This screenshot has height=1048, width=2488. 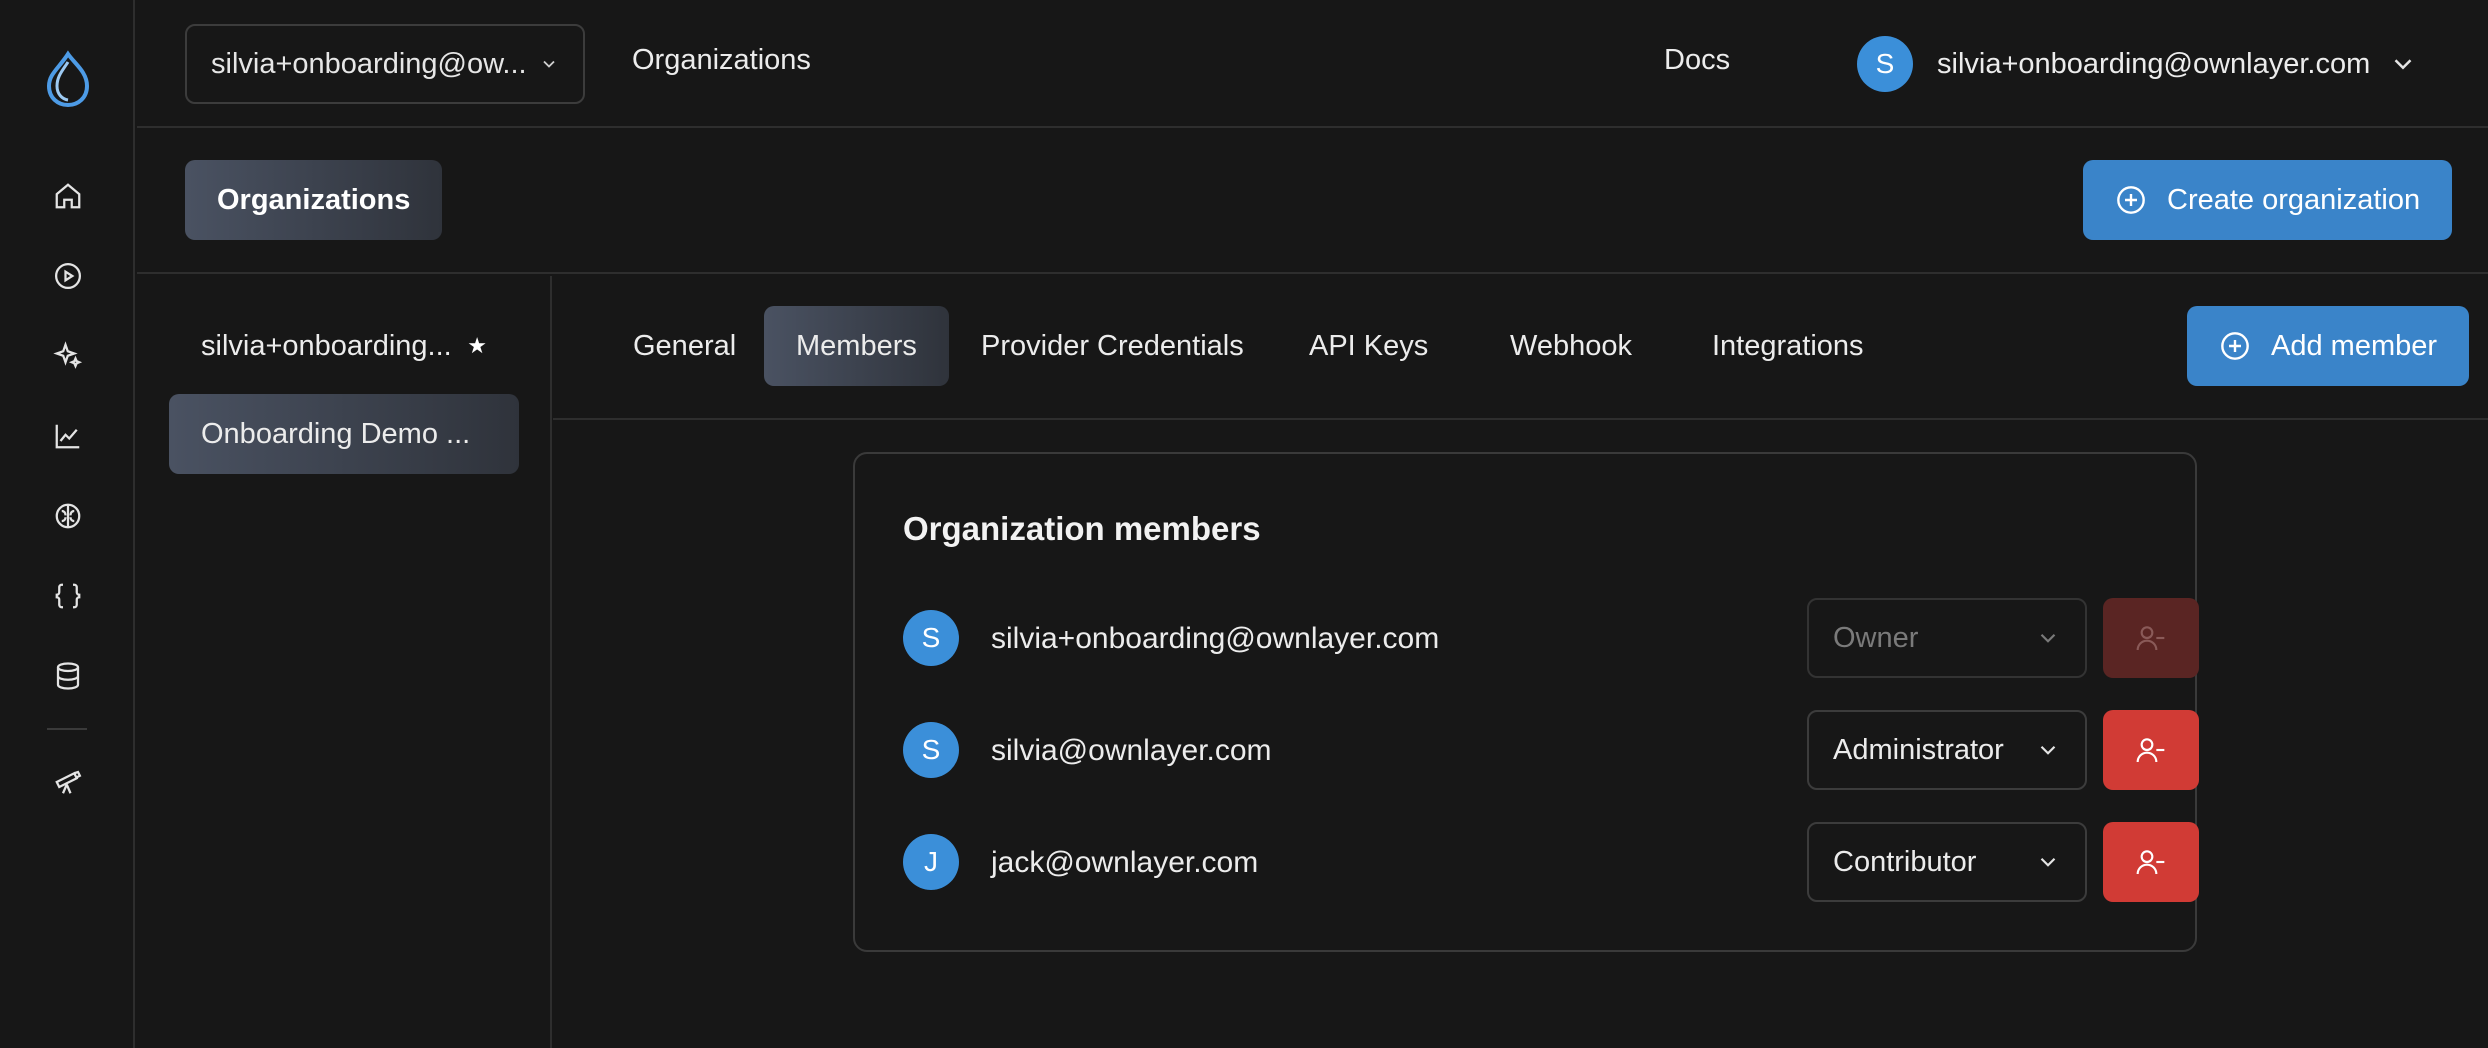 I want to click on org-list-item: silvia+onboarding... ★, so click(x=344, y=346).